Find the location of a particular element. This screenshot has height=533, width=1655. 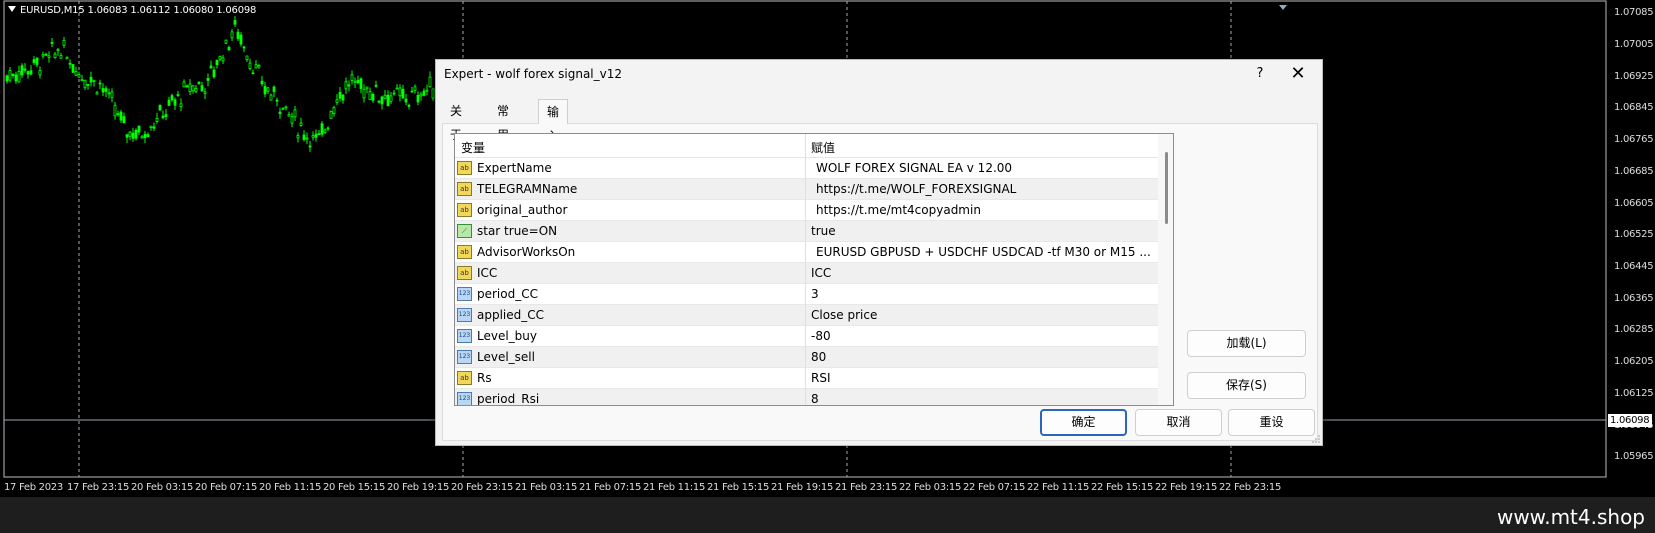

close-button: ✕ is located at coordinates (1298, 74).